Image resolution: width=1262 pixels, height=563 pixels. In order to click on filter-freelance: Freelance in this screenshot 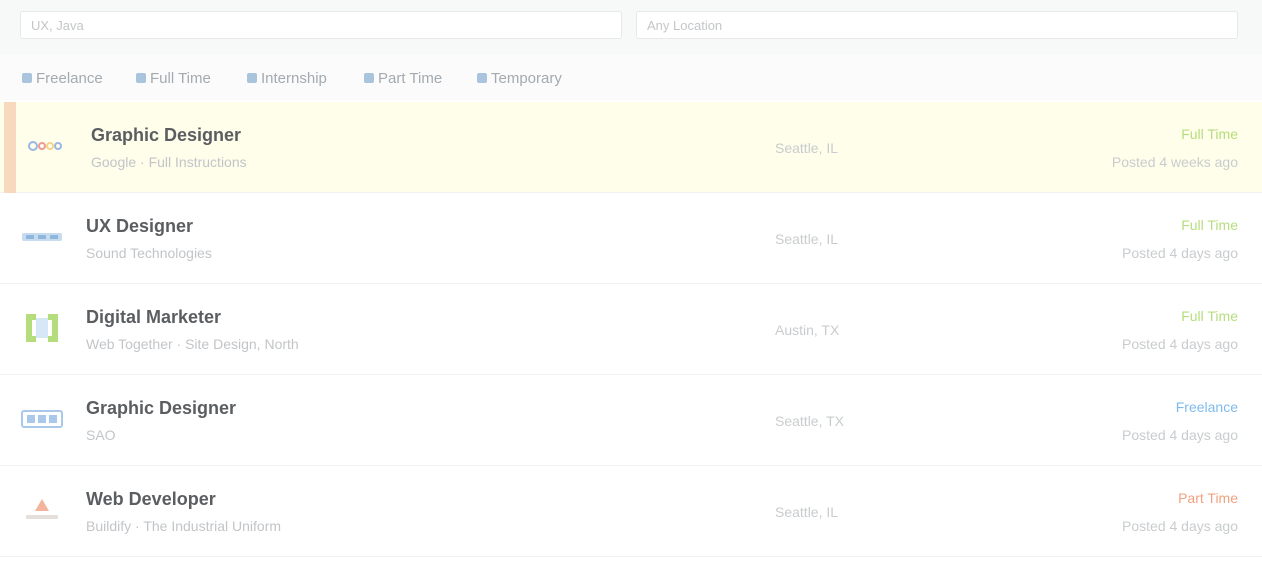, I will do `click(62, 78)`.